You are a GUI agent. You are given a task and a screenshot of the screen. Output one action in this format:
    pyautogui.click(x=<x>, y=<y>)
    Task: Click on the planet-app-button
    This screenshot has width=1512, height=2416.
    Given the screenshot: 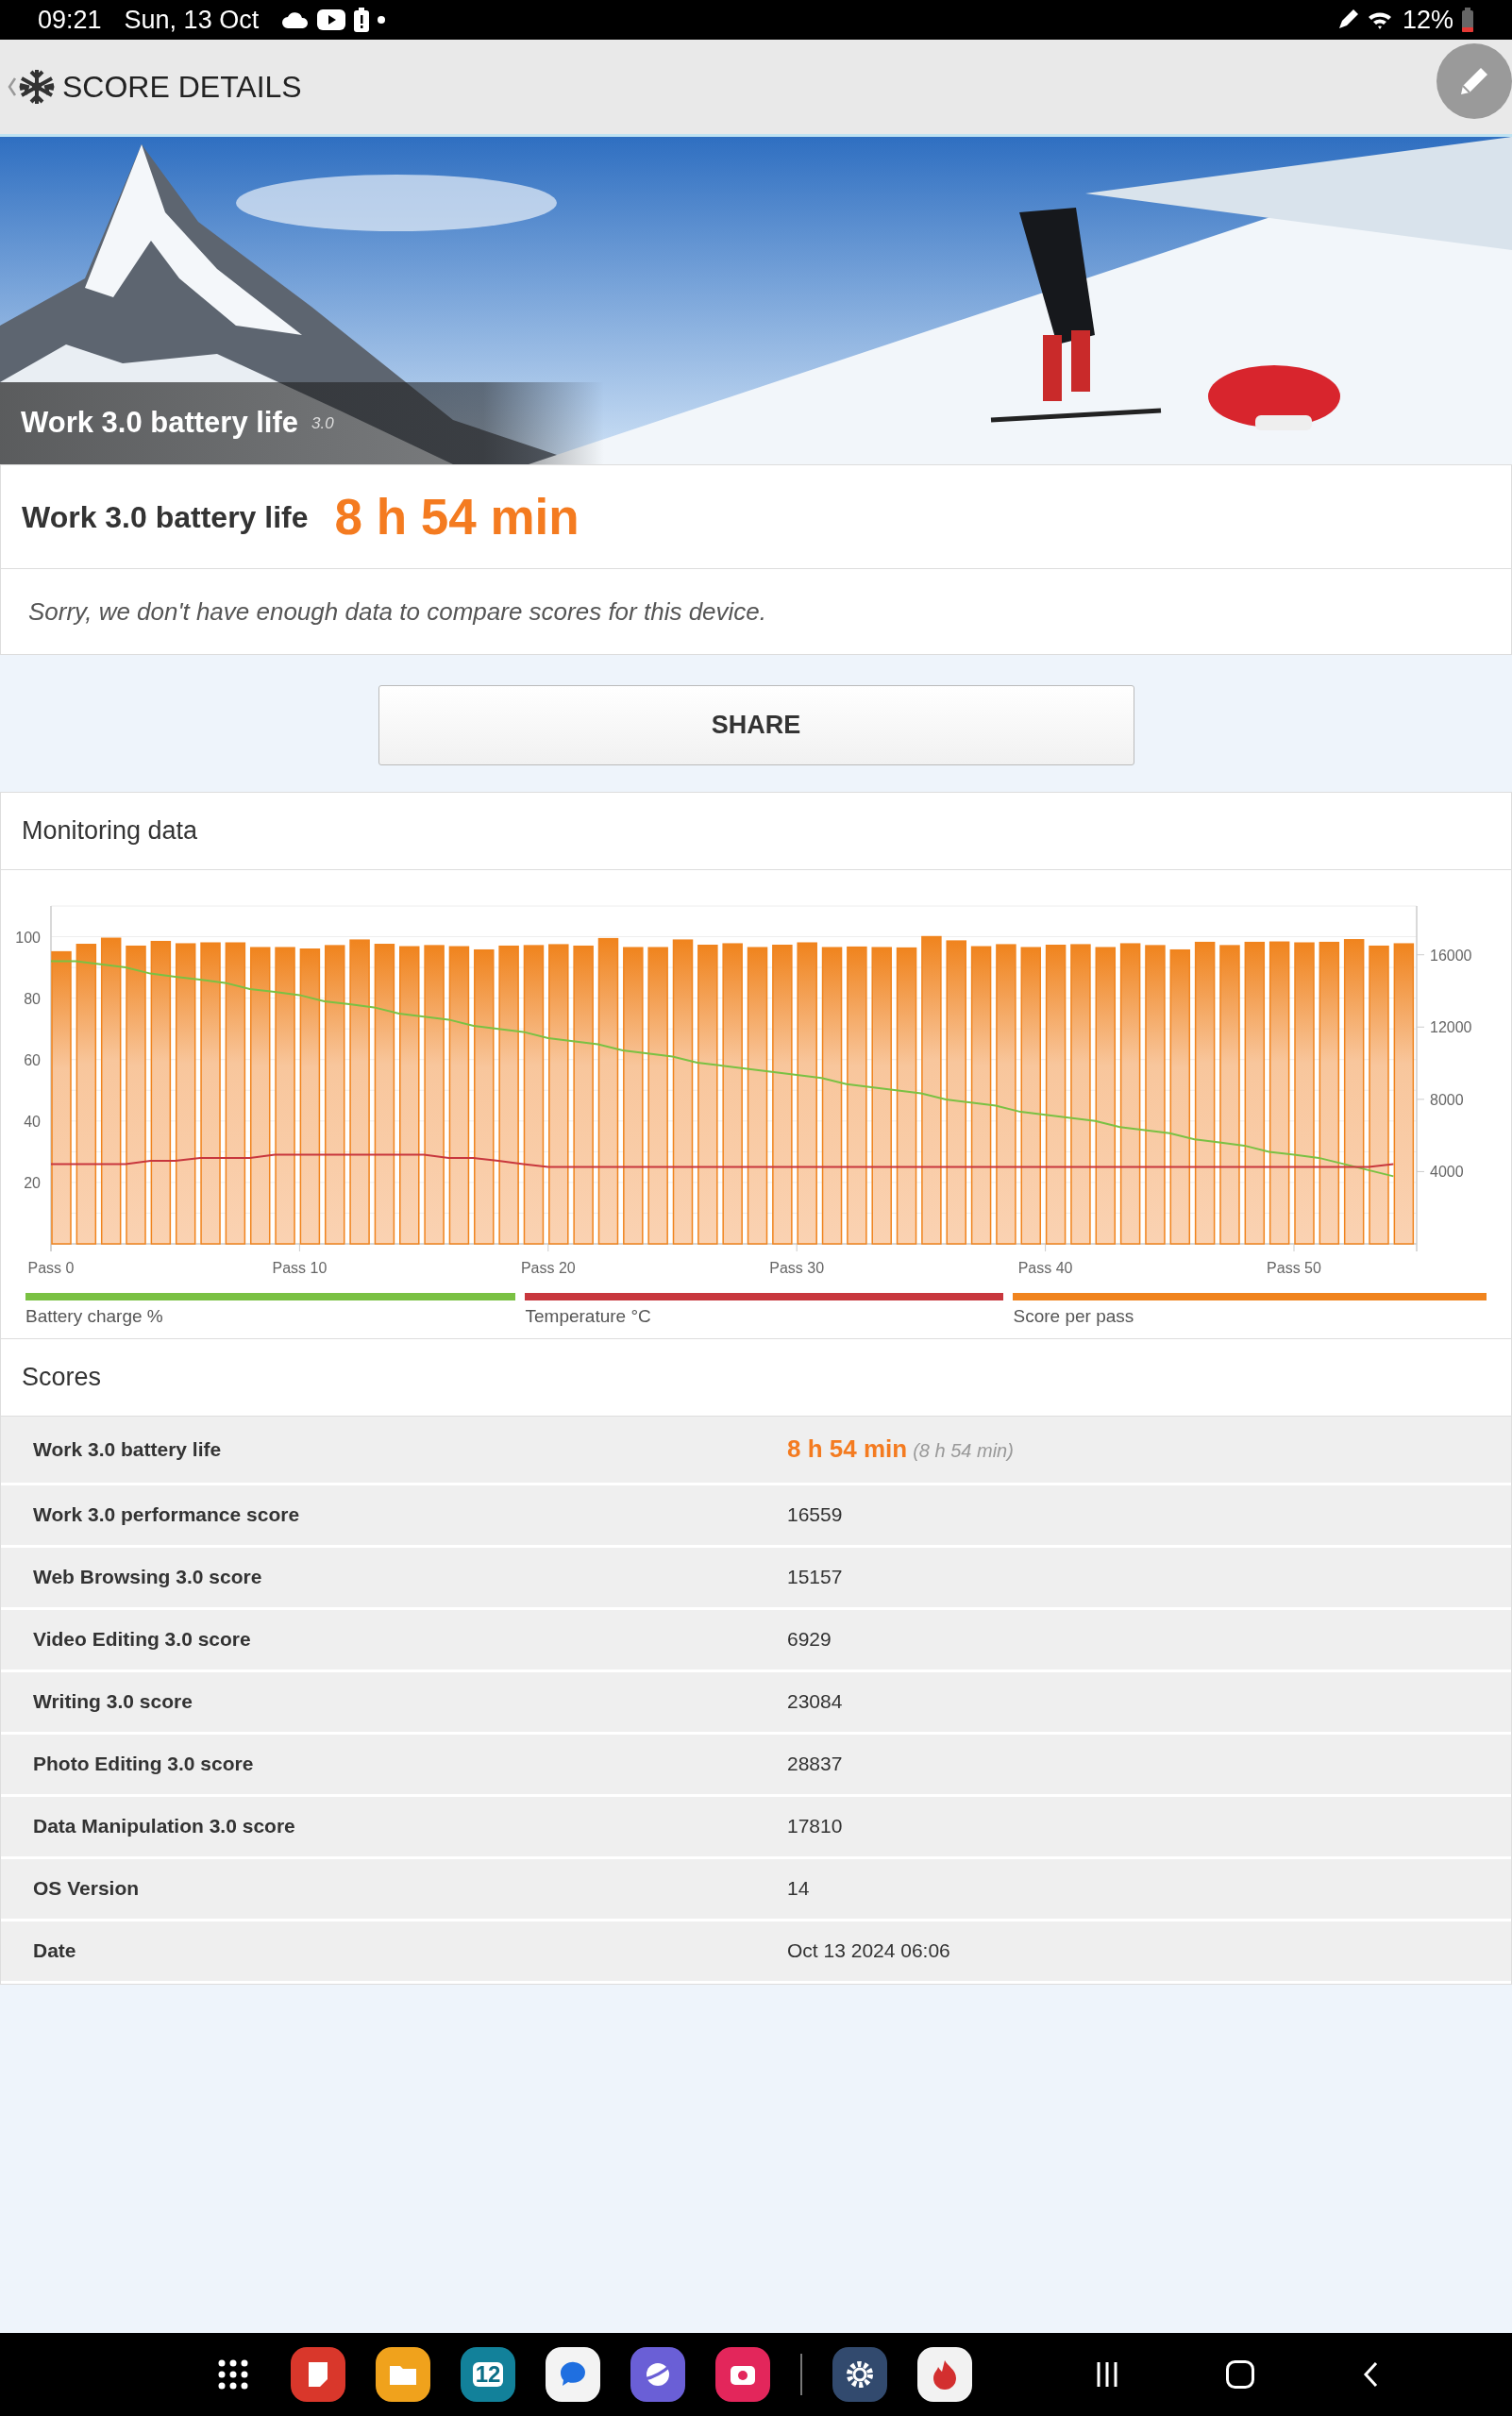 What is the action you would take?
    pyautogui.click(x=657, y=2375)
    